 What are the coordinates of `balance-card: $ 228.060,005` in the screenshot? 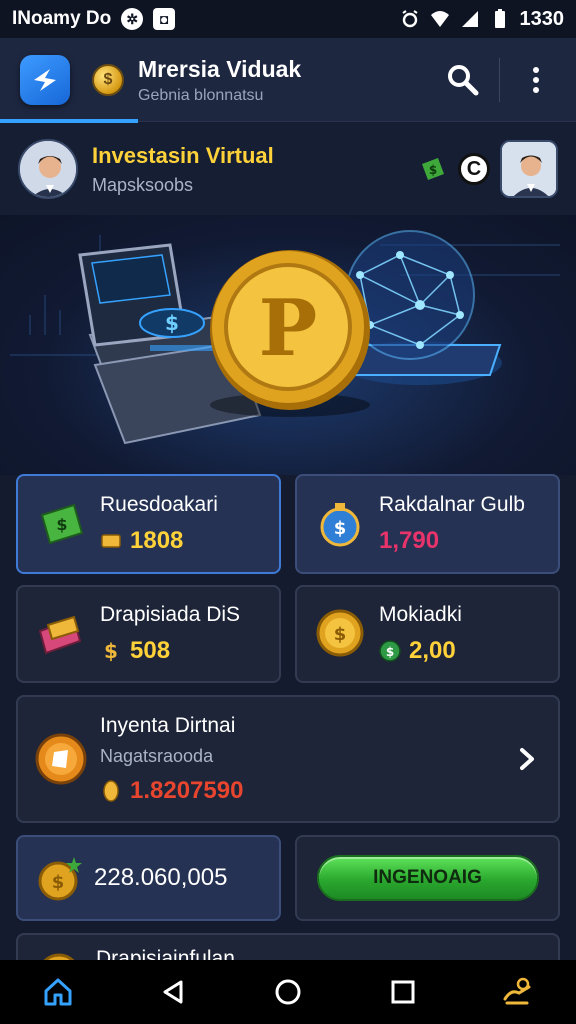 It's located at (148, 878).